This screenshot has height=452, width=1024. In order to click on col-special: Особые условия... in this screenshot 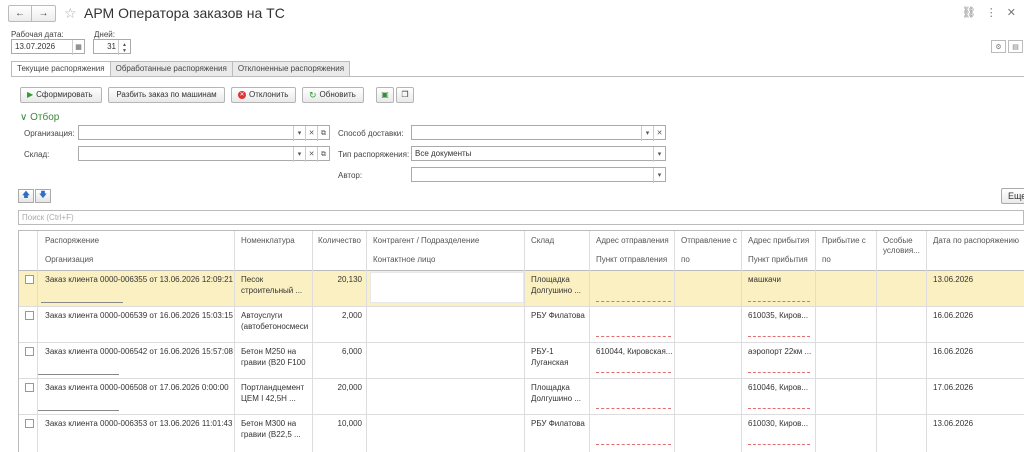, I will do `click(903, 246)`.